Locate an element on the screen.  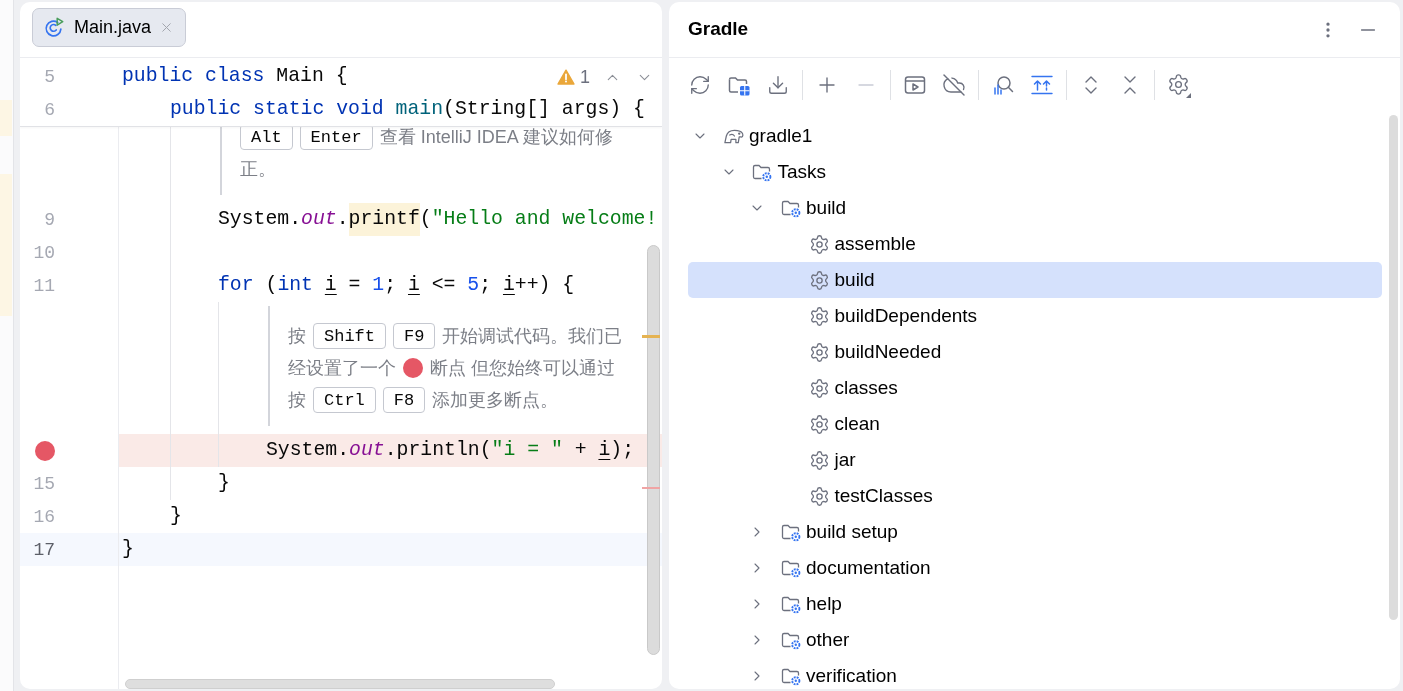
cloud-off-icon is located at coordinates (954, 85).